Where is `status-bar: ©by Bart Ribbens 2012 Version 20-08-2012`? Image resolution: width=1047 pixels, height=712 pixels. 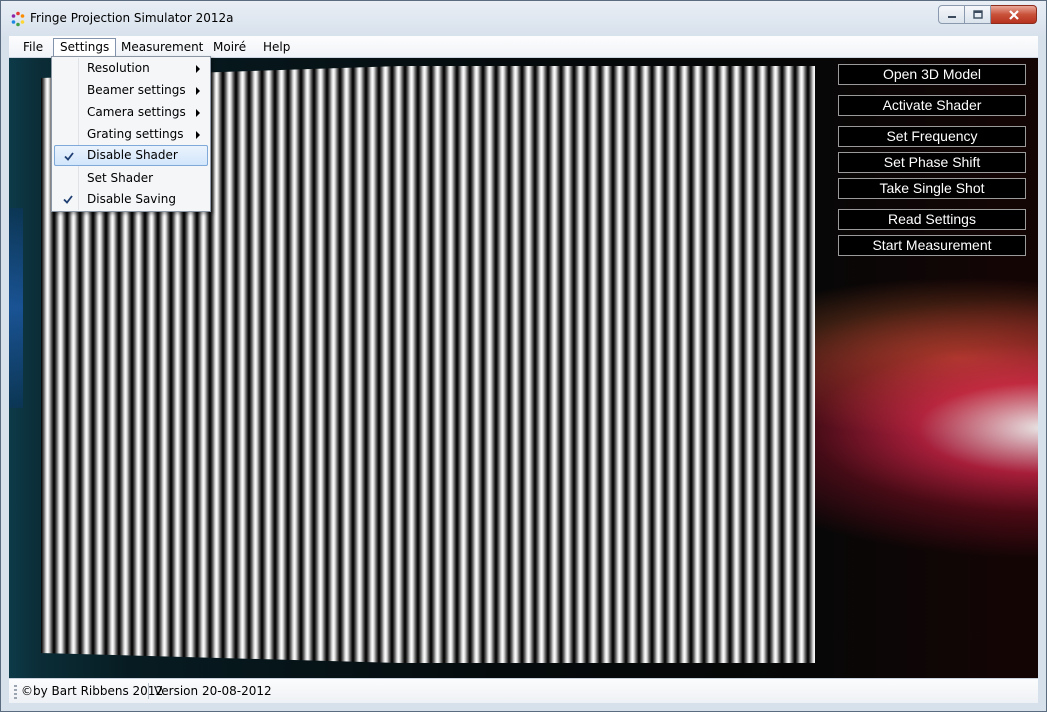
status-bar: ©by Bart Ribbens 2012 Version 20-08-2012 is located at coordinates (523, 690).